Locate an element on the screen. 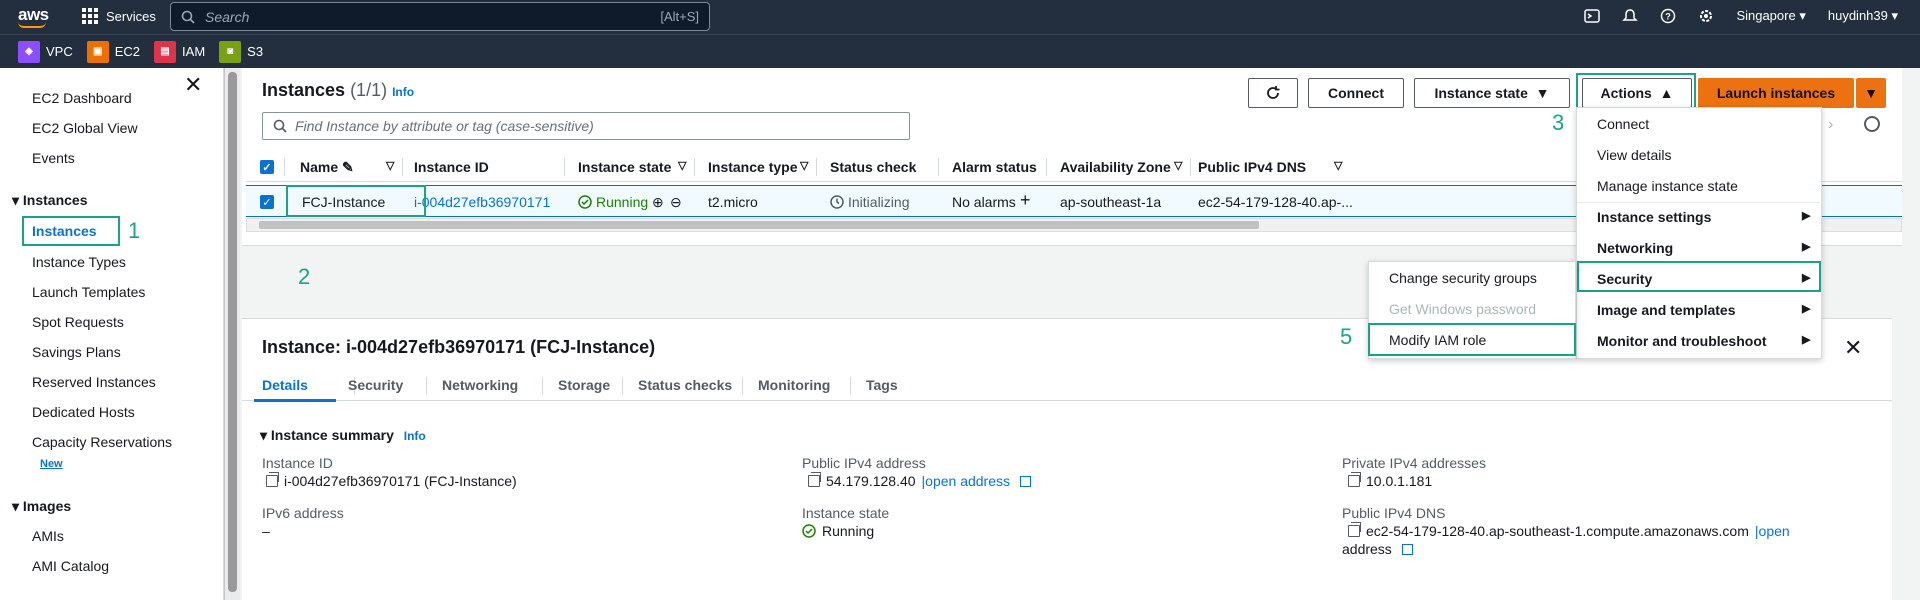 The width and height of the screenshot is (1920, 600). open-address-link: |open is located at coordinates (1772, 531).